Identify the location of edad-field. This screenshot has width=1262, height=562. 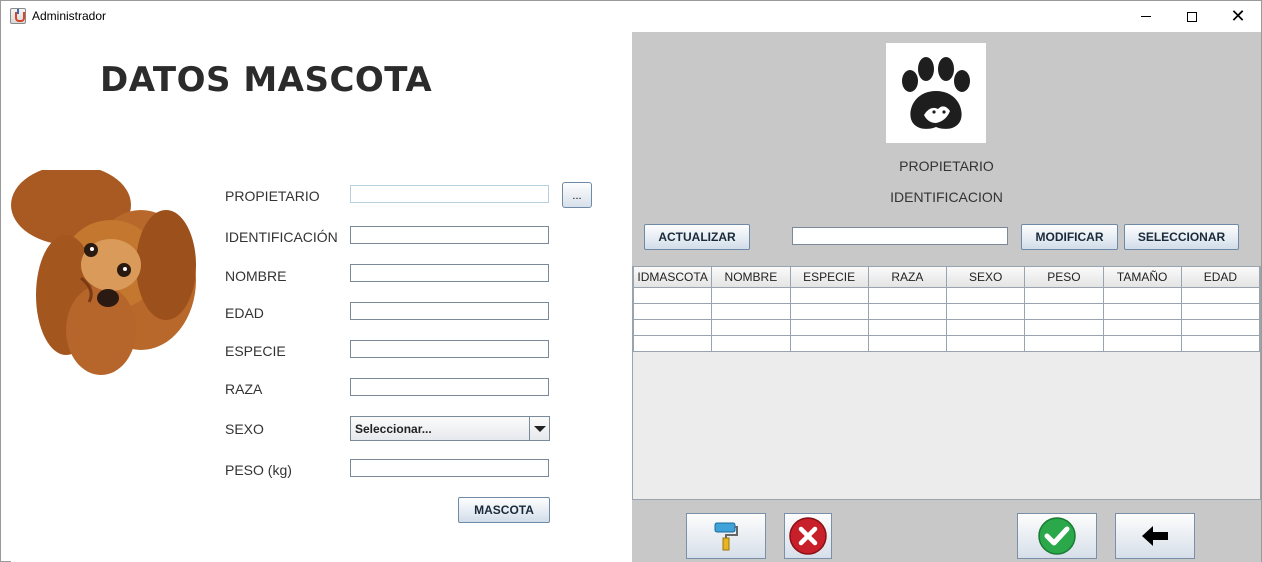
(449, 311).